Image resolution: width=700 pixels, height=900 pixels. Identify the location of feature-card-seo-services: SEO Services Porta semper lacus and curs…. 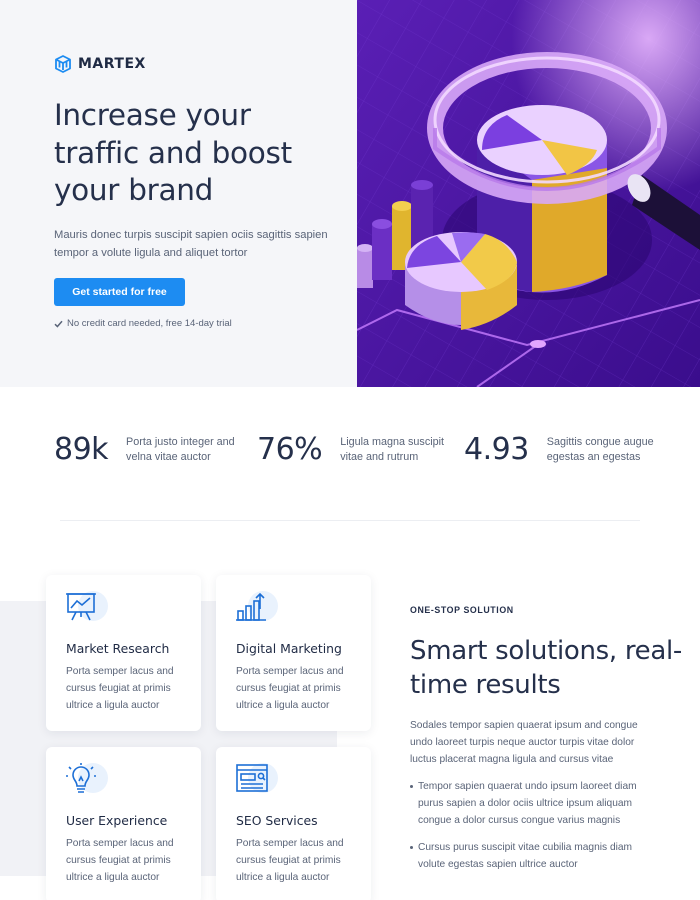
(293, 823).